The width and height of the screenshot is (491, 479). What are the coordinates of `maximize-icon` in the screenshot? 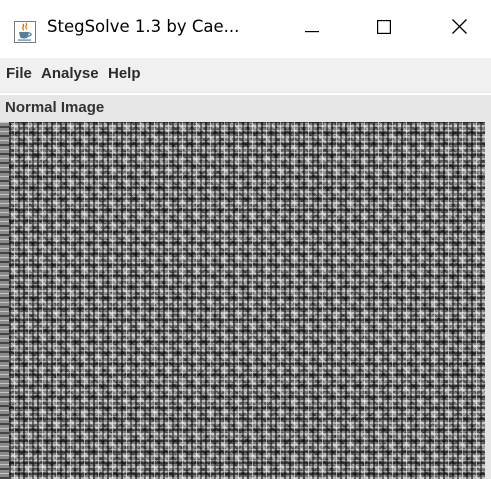 It's located at (384, 29).